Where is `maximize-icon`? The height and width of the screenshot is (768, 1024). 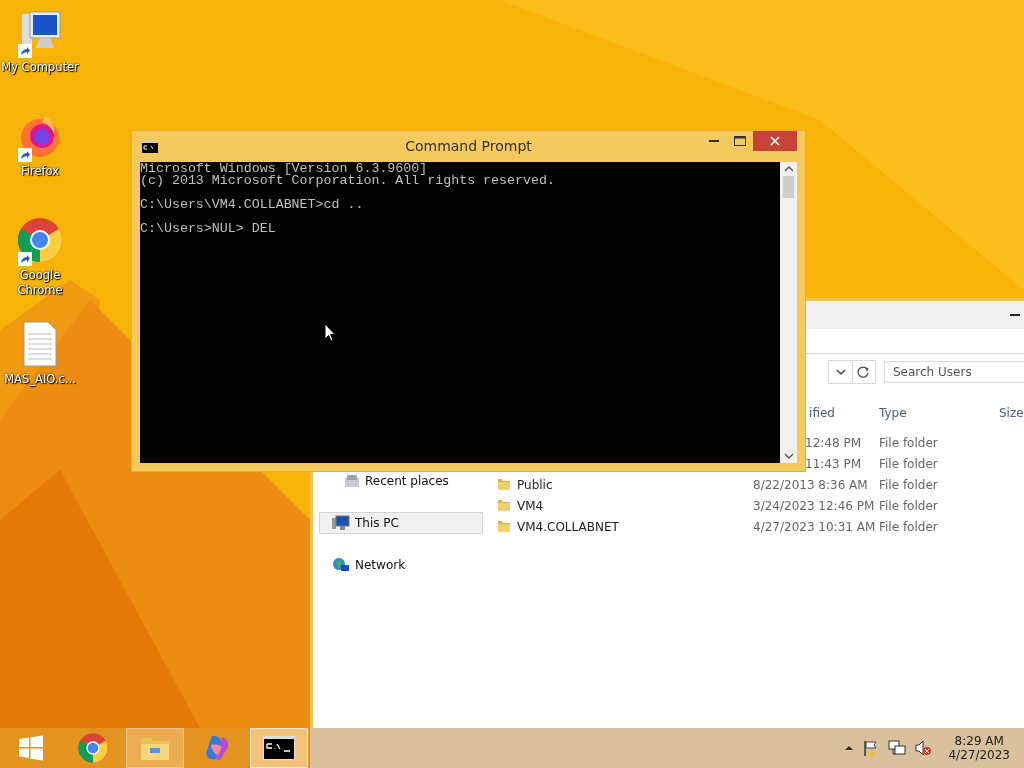 maximize-icon is located at coordinates (740, 141).